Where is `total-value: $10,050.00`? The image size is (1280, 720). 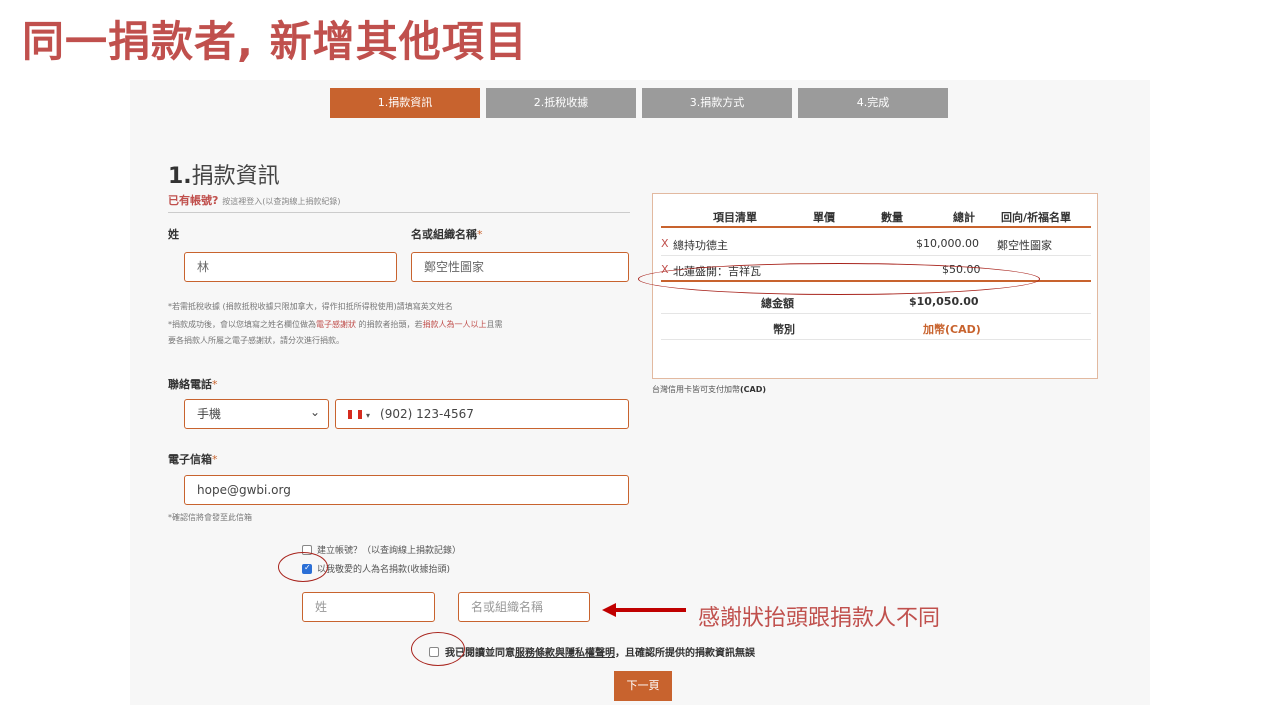 total-value: $10,050.00 is located at coordinates (944, 301).